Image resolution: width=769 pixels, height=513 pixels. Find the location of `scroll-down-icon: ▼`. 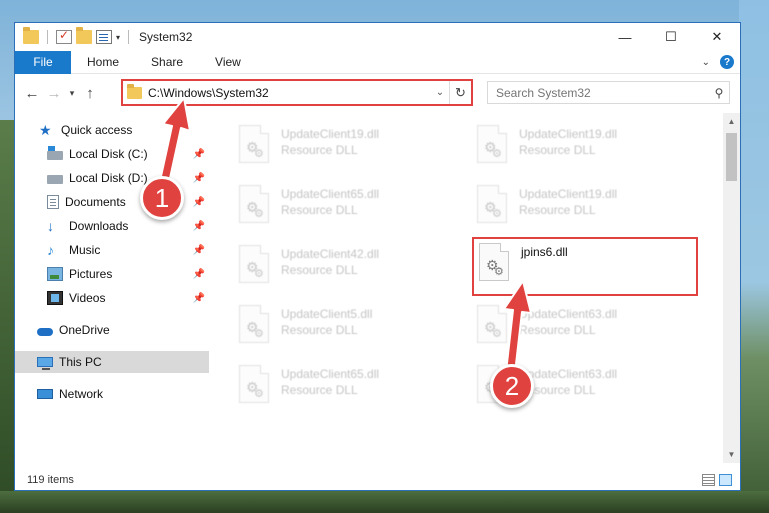

scroll-down-icon: ▼ is located at coordinates (731, 454).